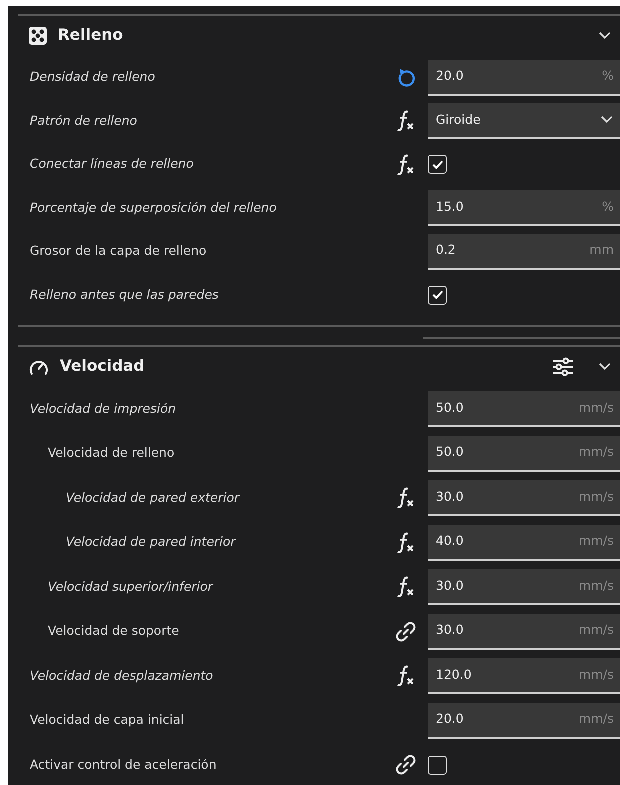 Image resolution: width=620 pixels, height=785 pixels. Describe the element at coordinates (91, 35) in the screenshot. I see `section-title: Relleno` at that location.